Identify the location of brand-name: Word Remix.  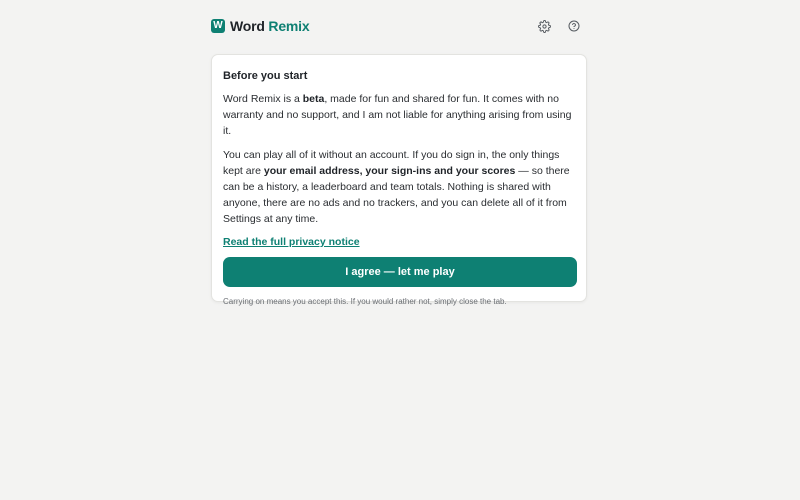
(270, 26).